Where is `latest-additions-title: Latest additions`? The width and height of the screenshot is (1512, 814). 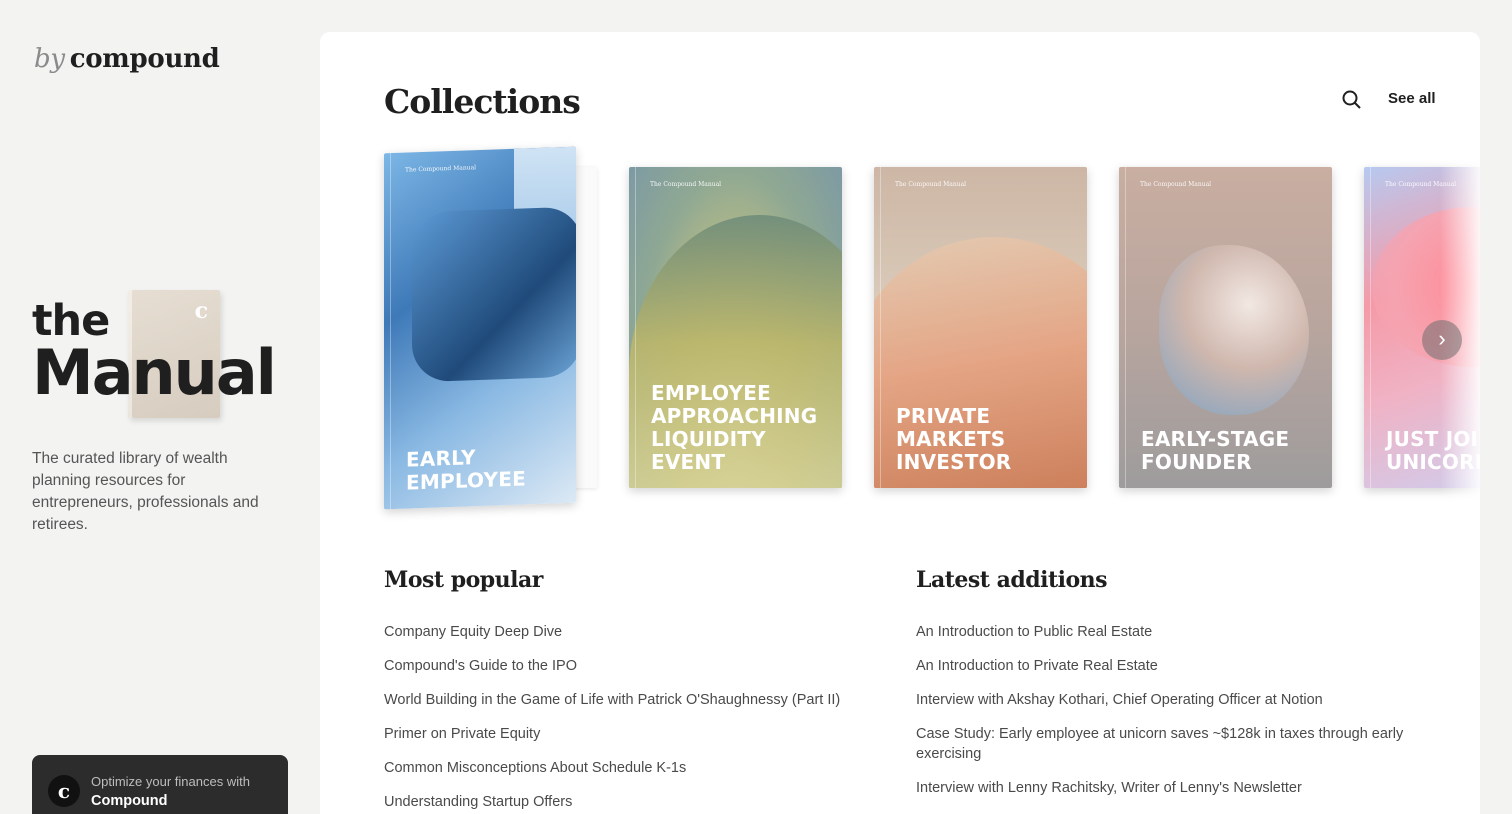 latest-additions-title: Latest additions is located at coordinates (1012, 580).